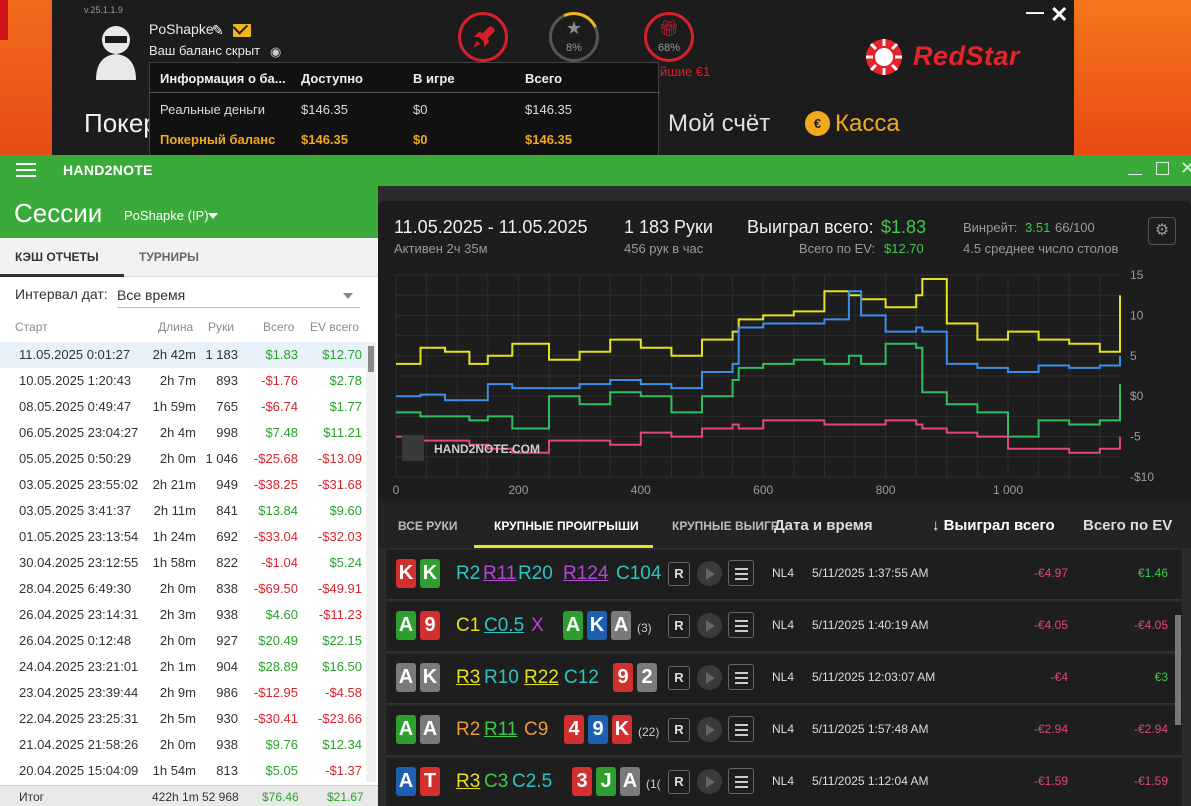  I want to click on date-interval-select: Все время, so click(151, 295).